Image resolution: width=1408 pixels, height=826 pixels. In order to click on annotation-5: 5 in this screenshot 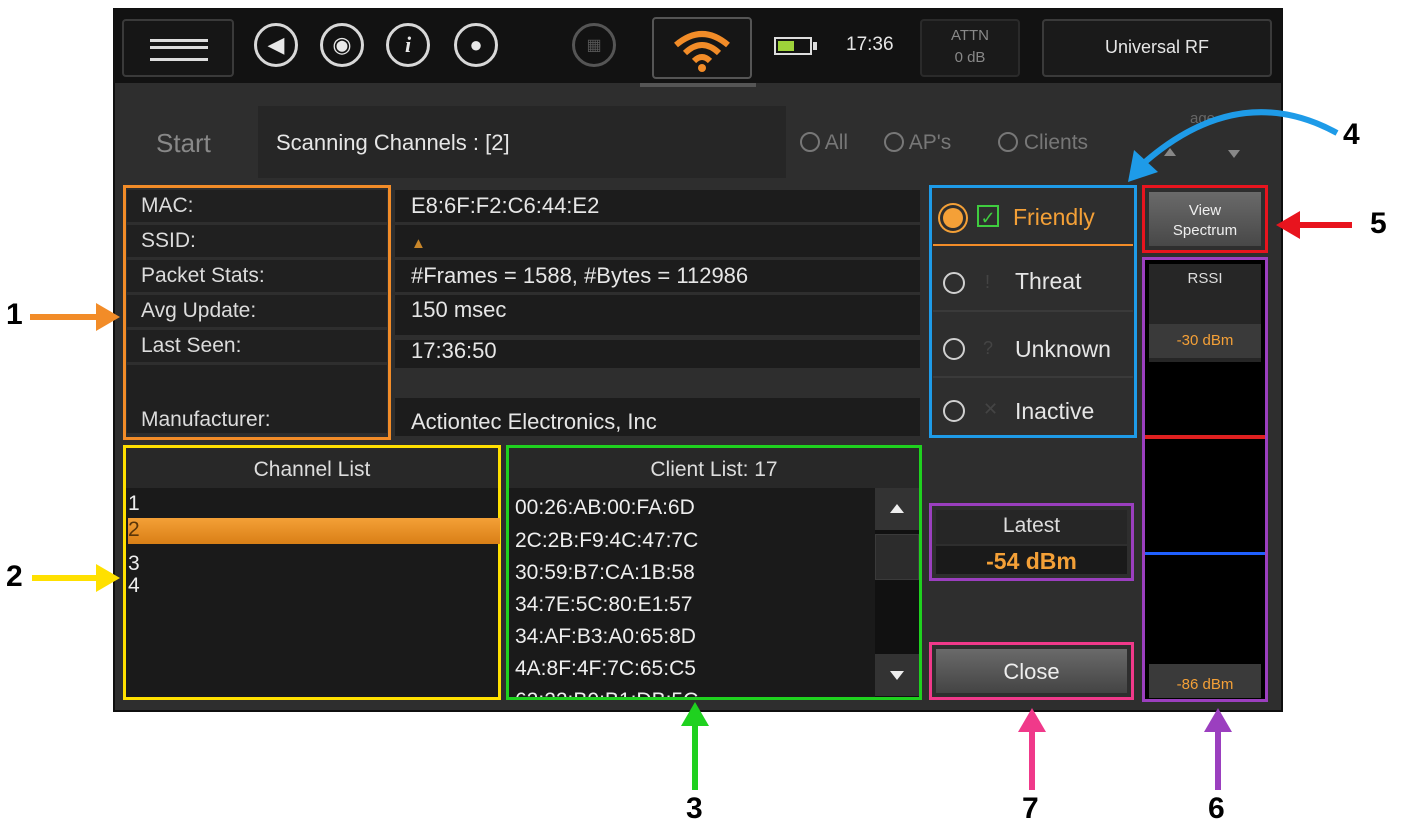, I will do `click(1378, 223)`.